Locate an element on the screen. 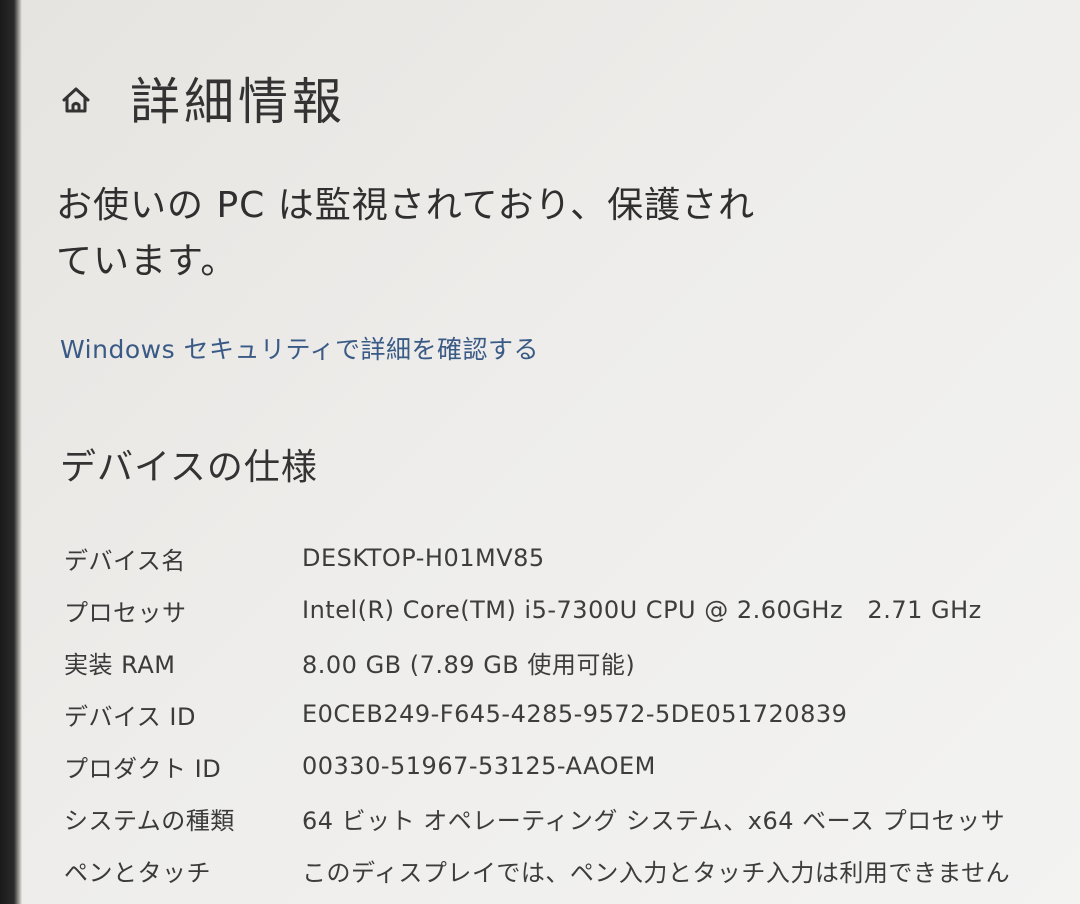 Image resolution: width=1080 pixels, height=904 pixels. spec-label: 実装 RAM is located at coordinates (120, 664).